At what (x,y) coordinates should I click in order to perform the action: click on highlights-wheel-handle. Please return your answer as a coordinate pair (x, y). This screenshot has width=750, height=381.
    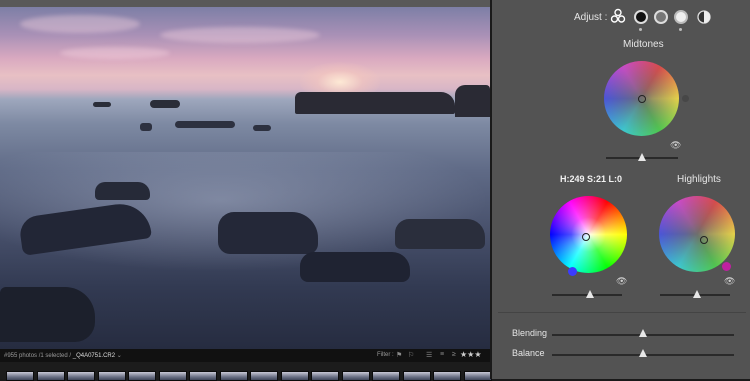
    Looking at the image, I should click on (704, 240).